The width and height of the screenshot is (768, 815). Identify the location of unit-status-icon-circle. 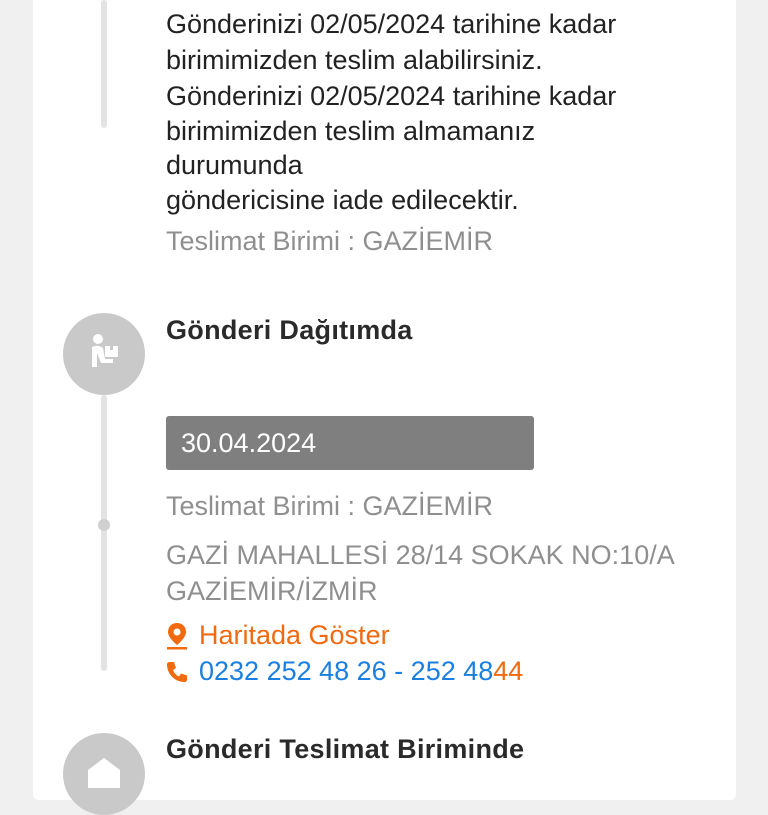
(104, 774).